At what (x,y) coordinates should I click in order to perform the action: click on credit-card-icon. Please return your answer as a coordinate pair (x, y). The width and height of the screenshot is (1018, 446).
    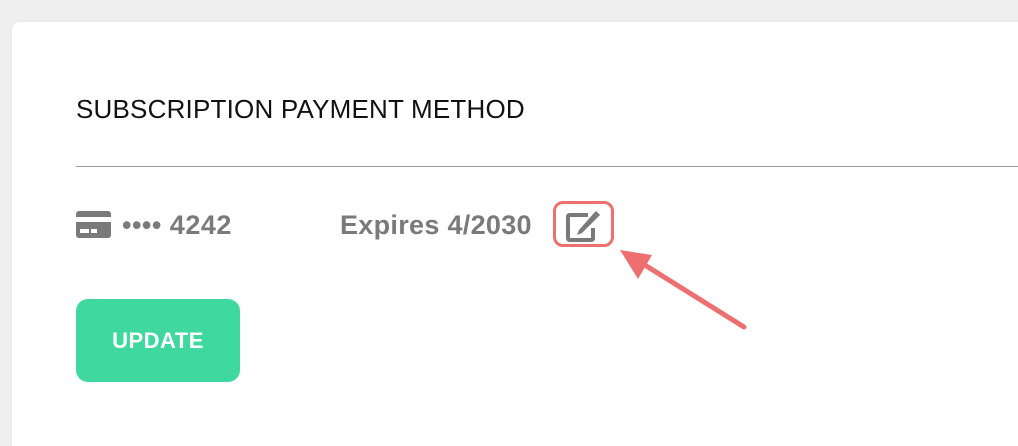
    Looking at the image, I should click on (93, 224).